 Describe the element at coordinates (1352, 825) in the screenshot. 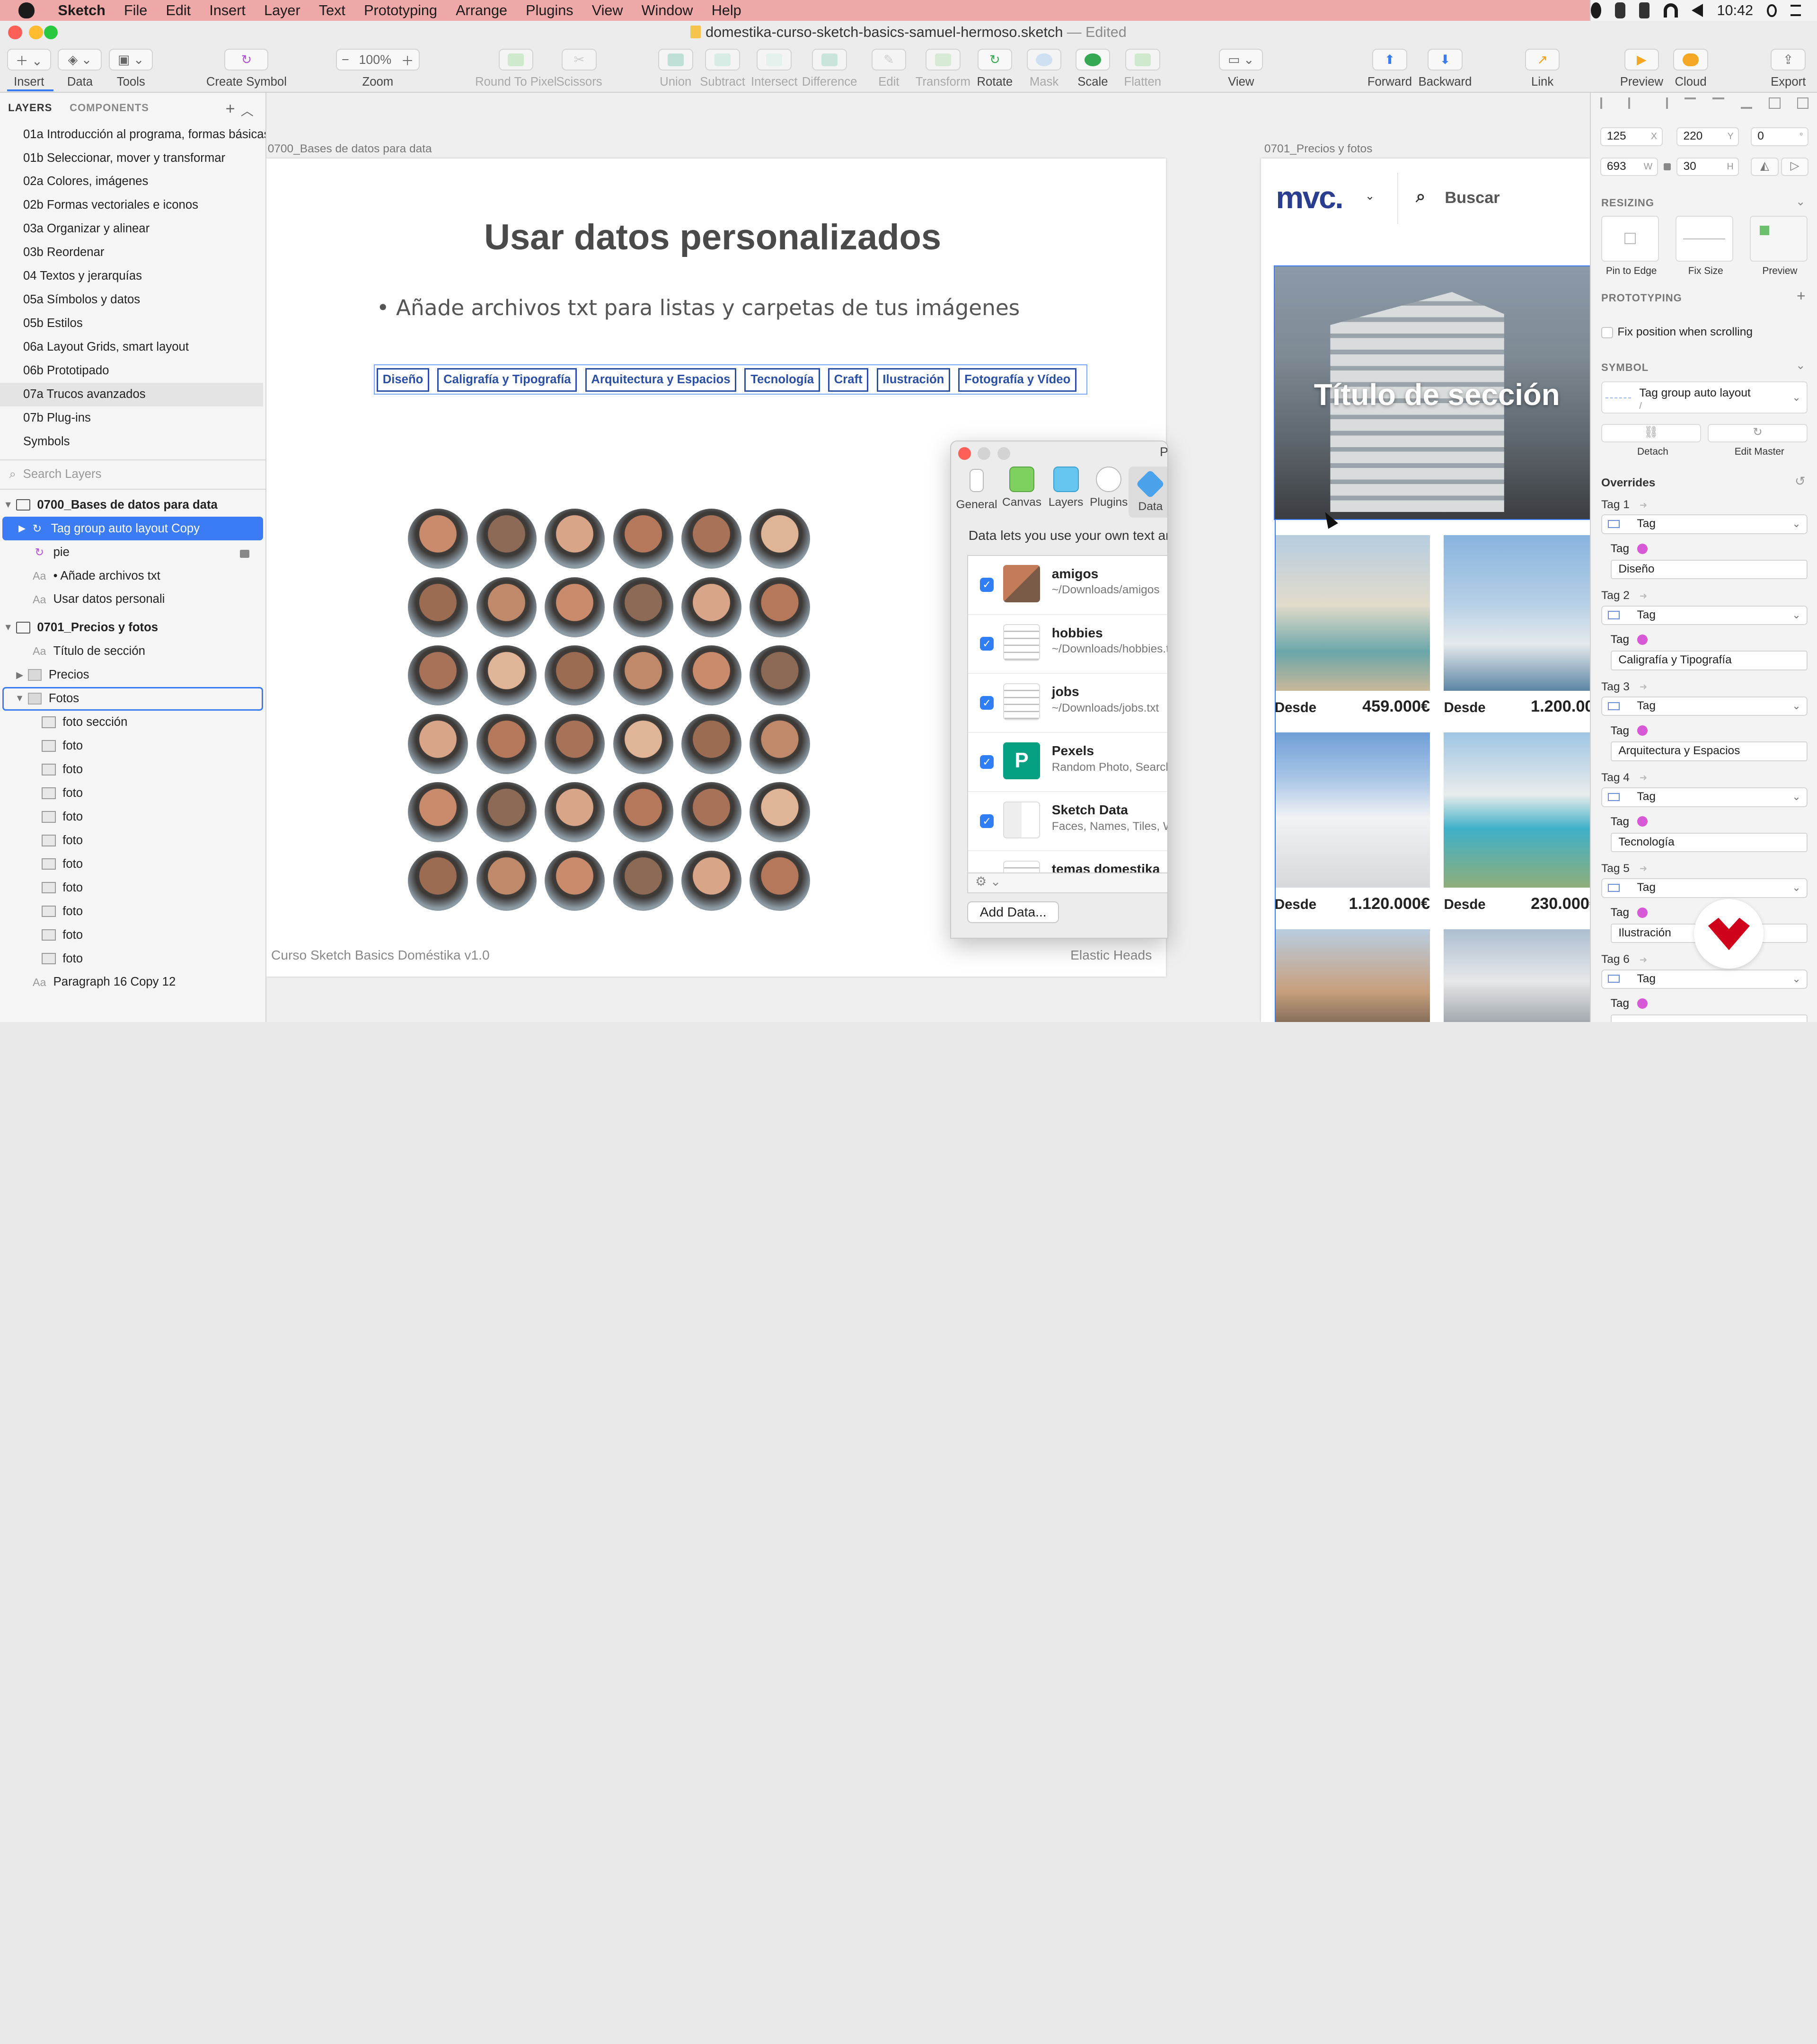

I see `property-card: Desde 1.120.000€` at that location.